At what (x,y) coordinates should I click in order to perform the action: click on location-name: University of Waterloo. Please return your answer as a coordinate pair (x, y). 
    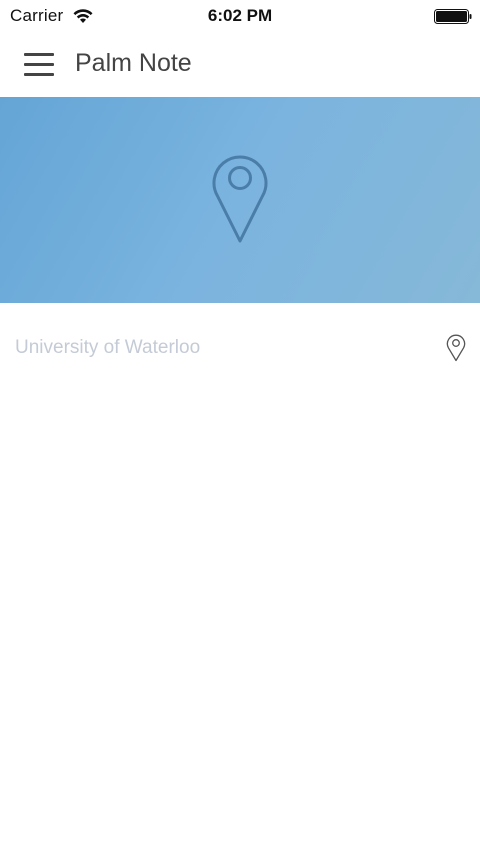
    Looking at the image, I should click on (108, 347).